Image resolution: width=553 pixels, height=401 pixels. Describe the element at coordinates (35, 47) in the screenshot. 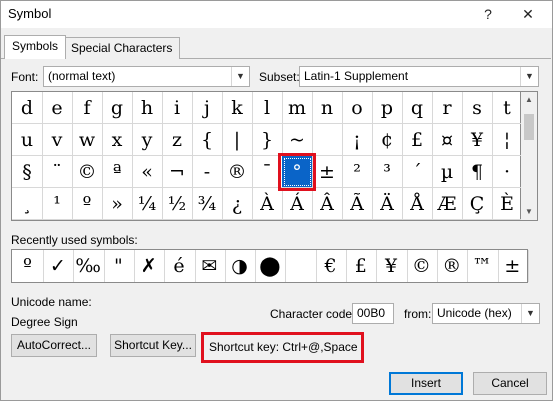

I see `tab-symbols: Symbols` at that location.